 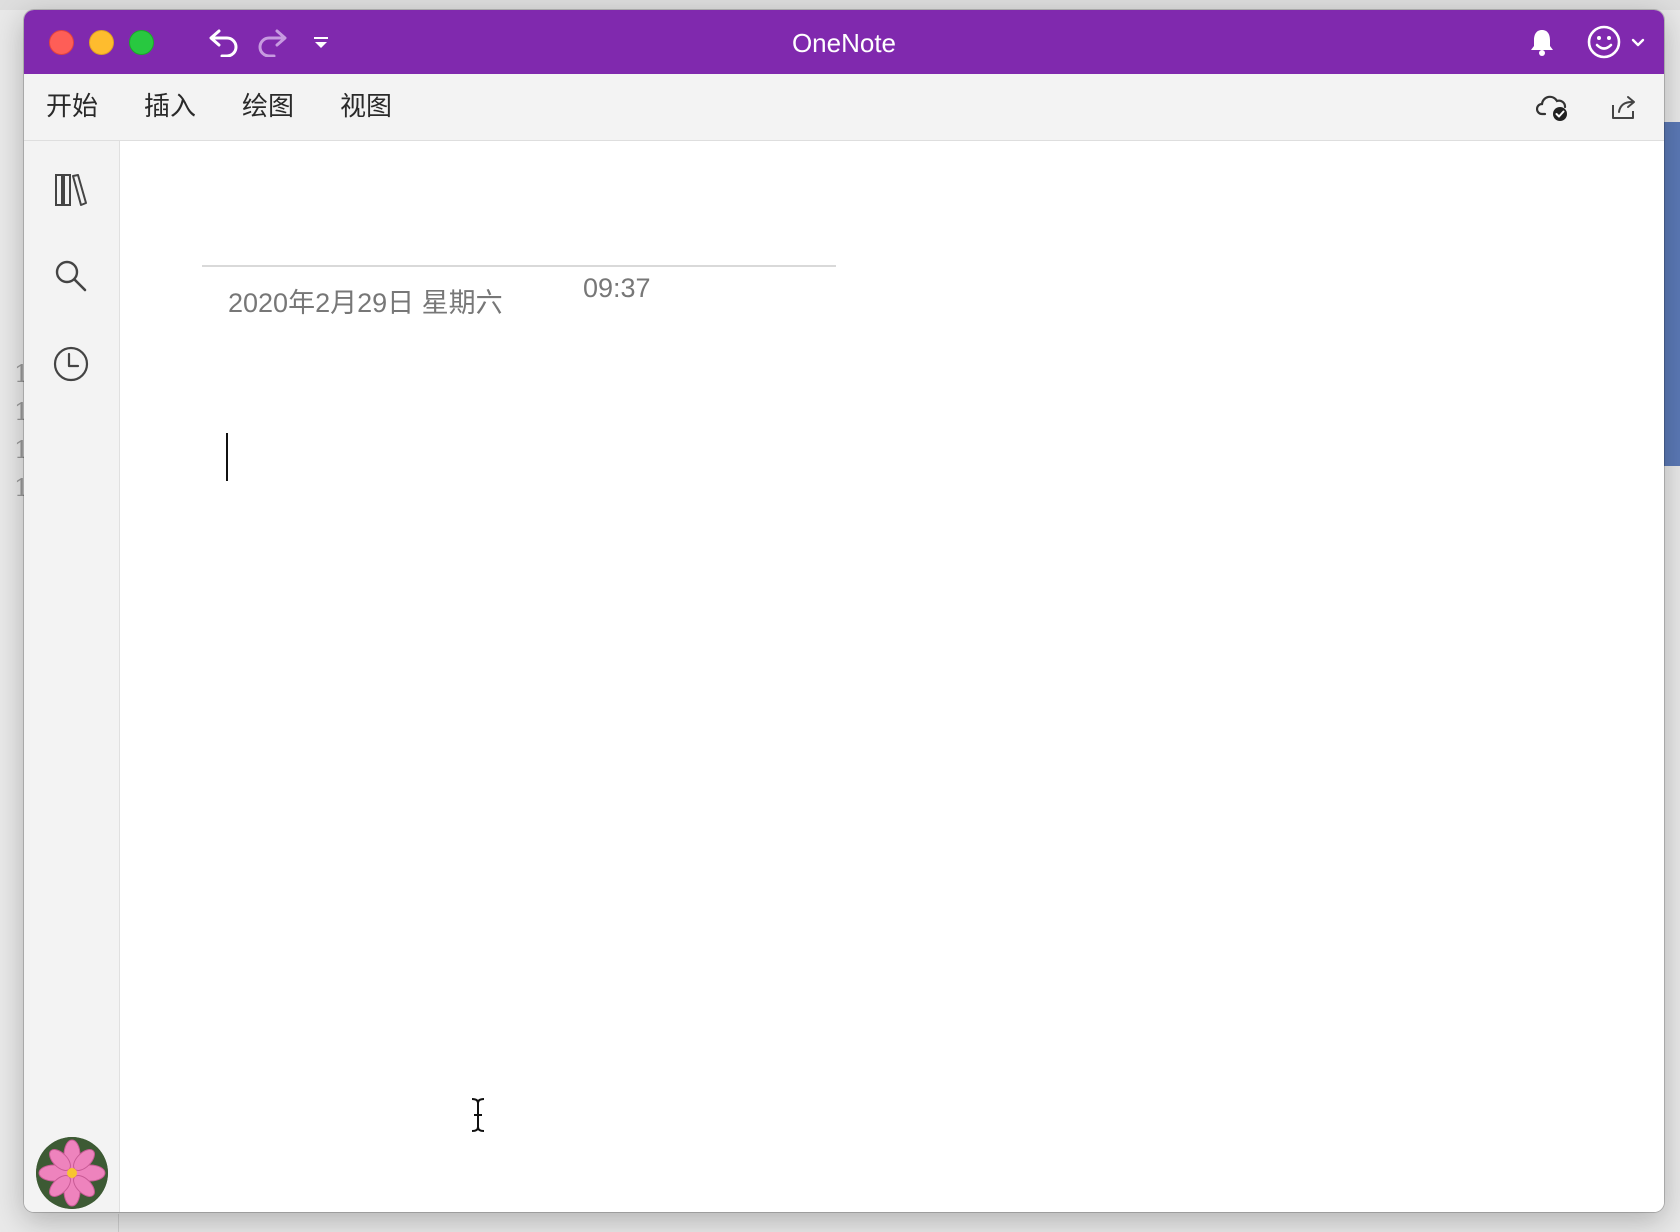 I want to click on page-title-line, so click(x=519, y=266).